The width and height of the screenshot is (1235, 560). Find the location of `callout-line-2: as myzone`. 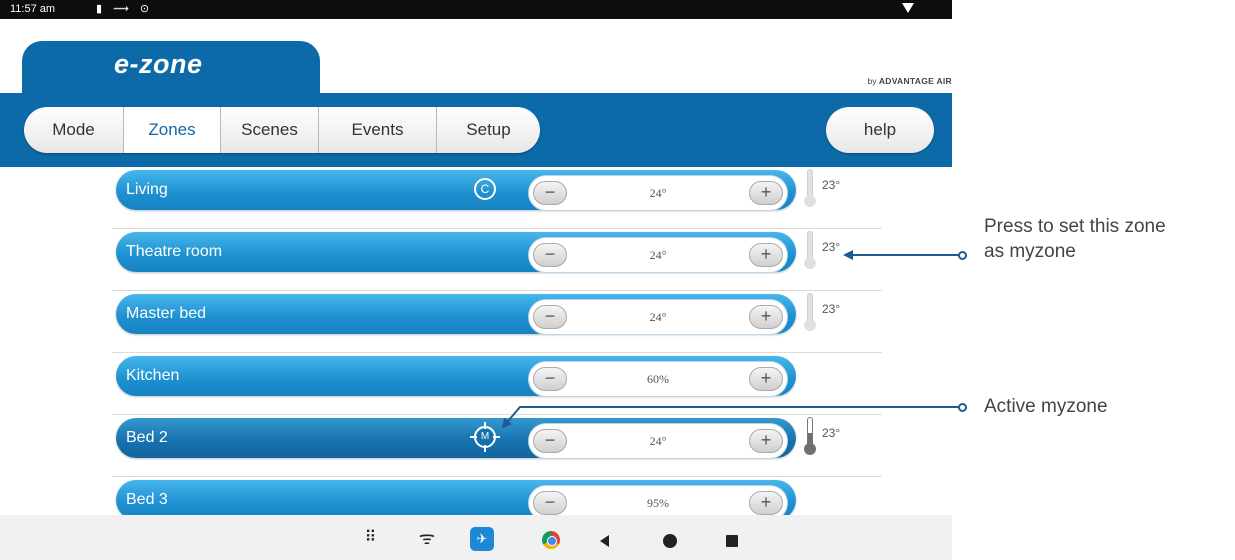

callout-line-2: as myzone is located at coordinates (1030, 251).